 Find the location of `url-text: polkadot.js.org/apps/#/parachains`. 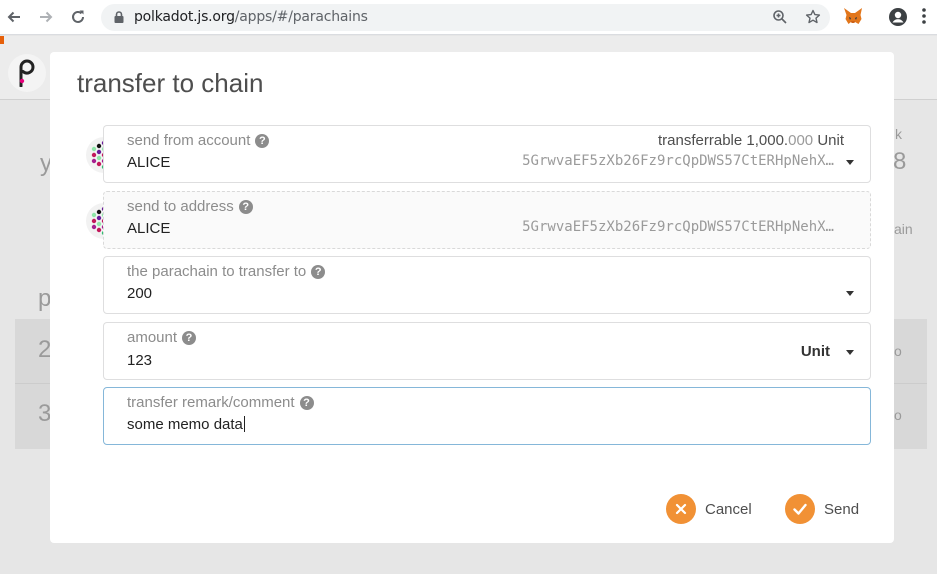

url-text: polkadot.js.org/apps/#/parachains is located at coordinates (251, 17).